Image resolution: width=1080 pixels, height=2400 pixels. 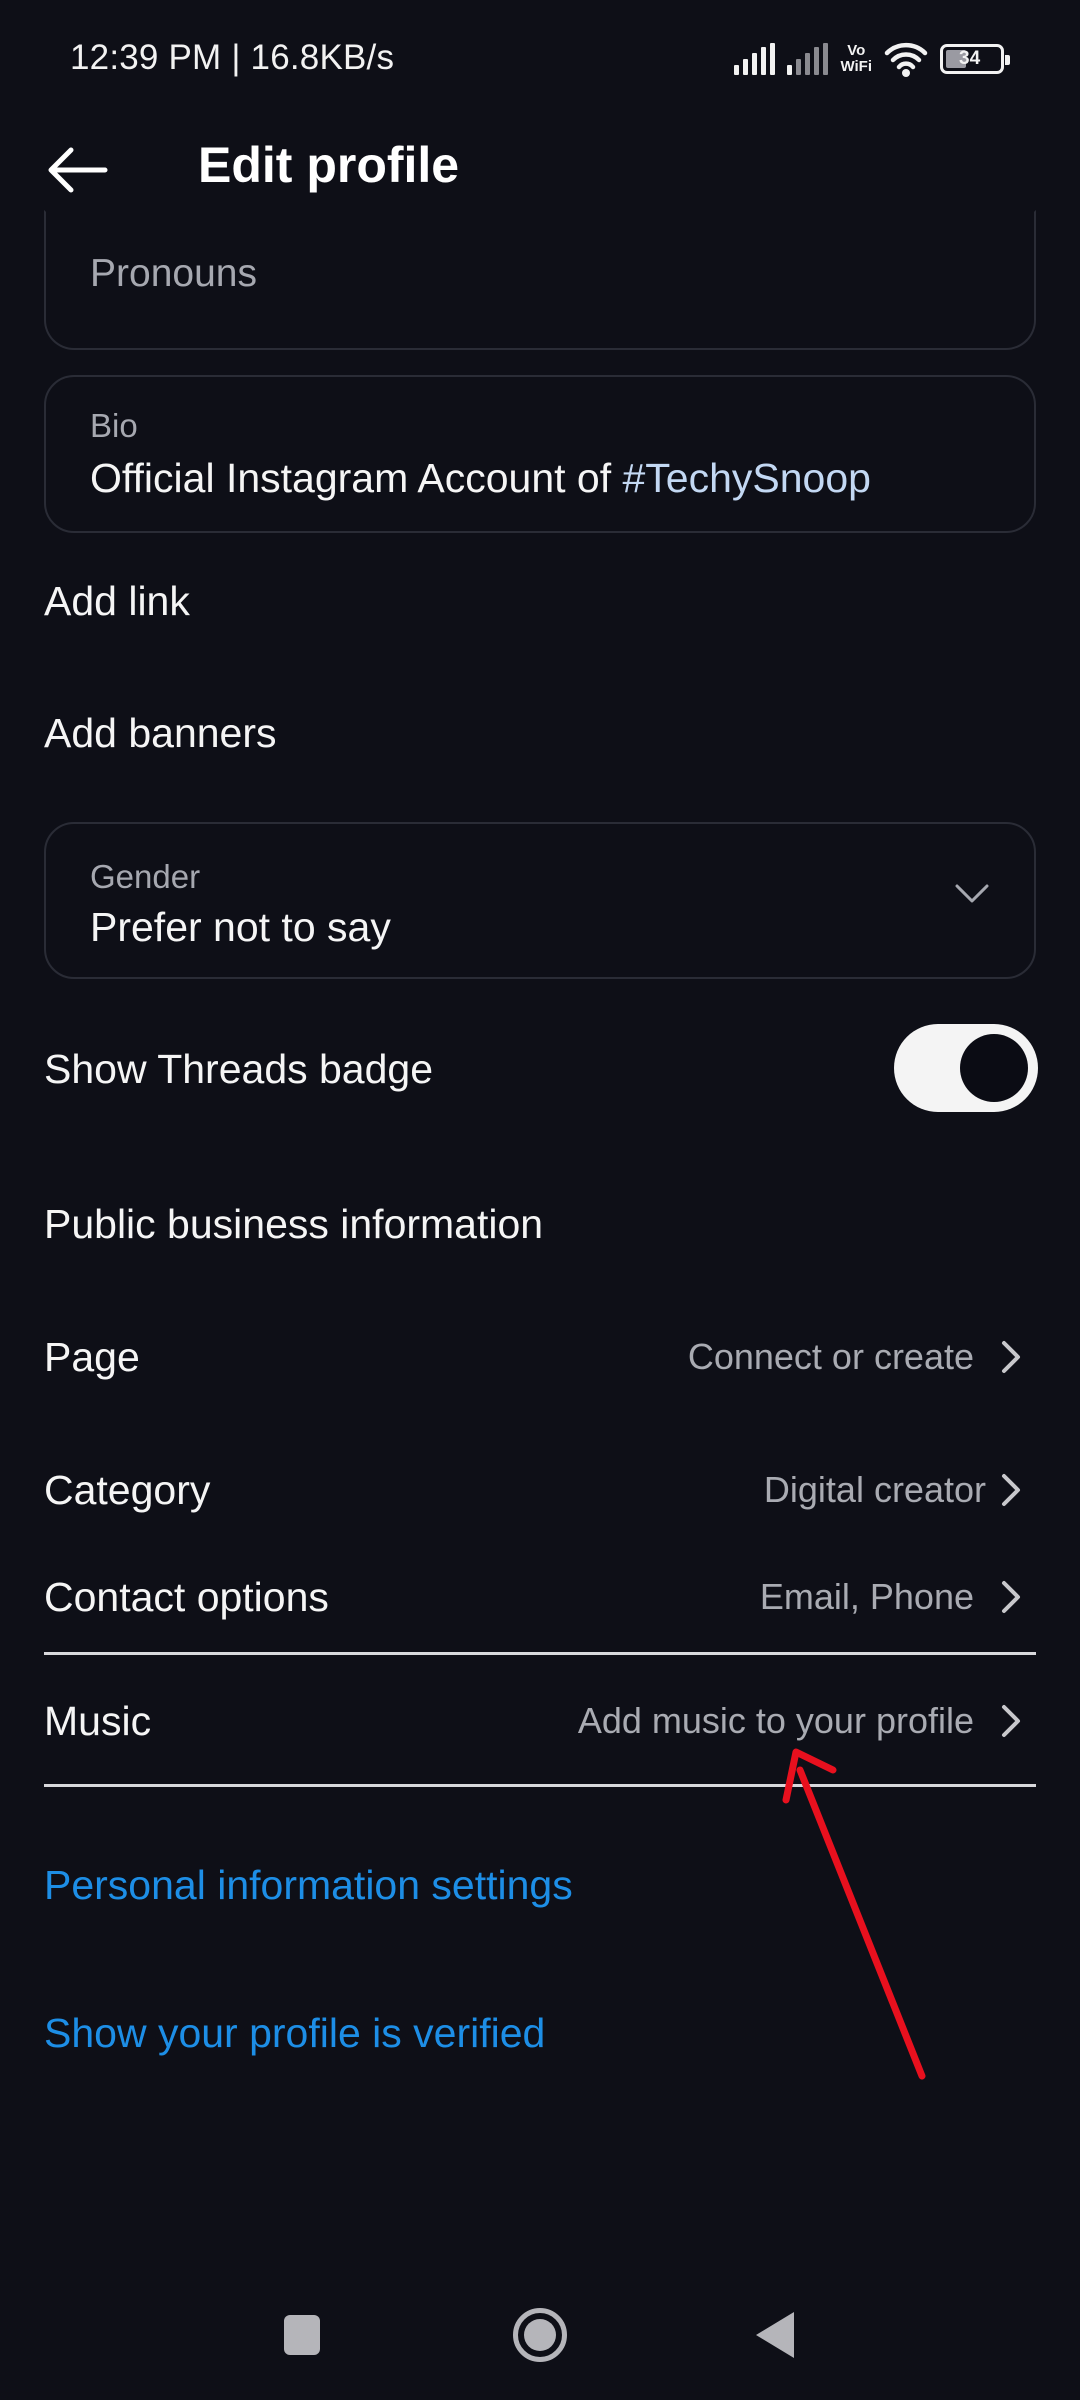 I want to click on navigation-bar, so click(x=540, y=2335).